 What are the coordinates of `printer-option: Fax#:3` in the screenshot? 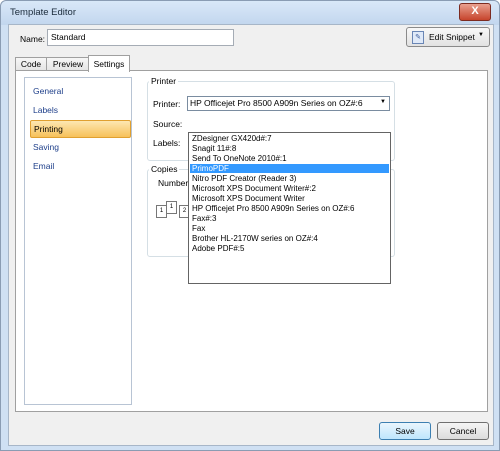 It's located at (289, 218).